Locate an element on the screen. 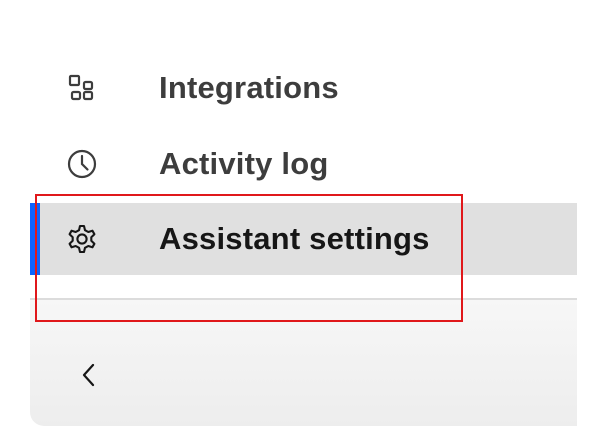 Image resolution: width=596 pixels, height=444 pixels. chevron-left-icon is located at coordinates (89, 377).